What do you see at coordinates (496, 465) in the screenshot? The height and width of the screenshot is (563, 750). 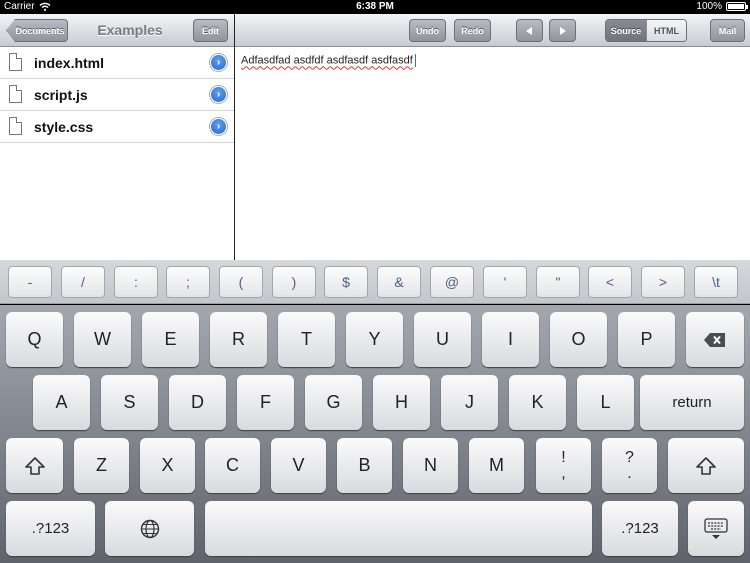 I see `key-m: M` at bounding box center [496, 465].